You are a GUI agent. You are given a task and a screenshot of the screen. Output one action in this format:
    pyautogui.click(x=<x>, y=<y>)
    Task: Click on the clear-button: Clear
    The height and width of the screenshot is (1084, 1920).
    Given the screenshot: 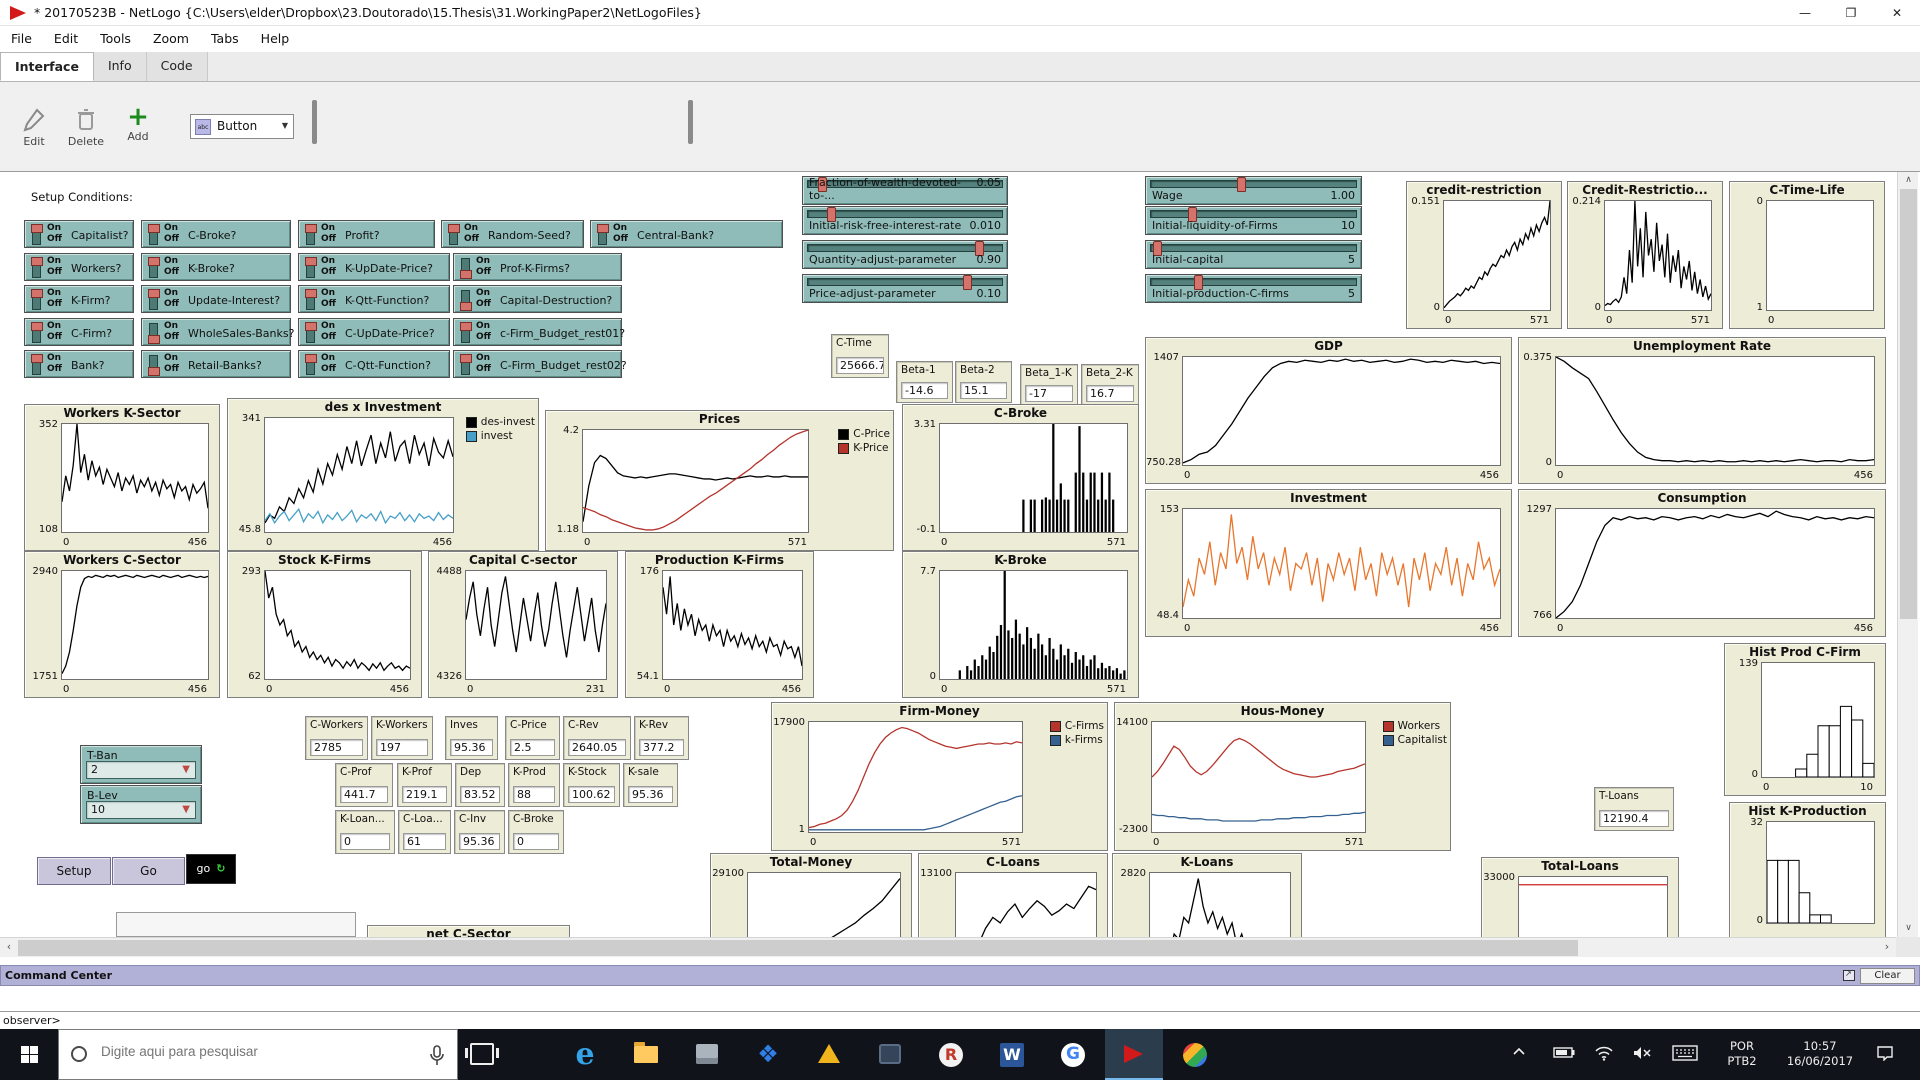 What is the action you would take?
    pyautogui.click(x=1887, y=976)
    